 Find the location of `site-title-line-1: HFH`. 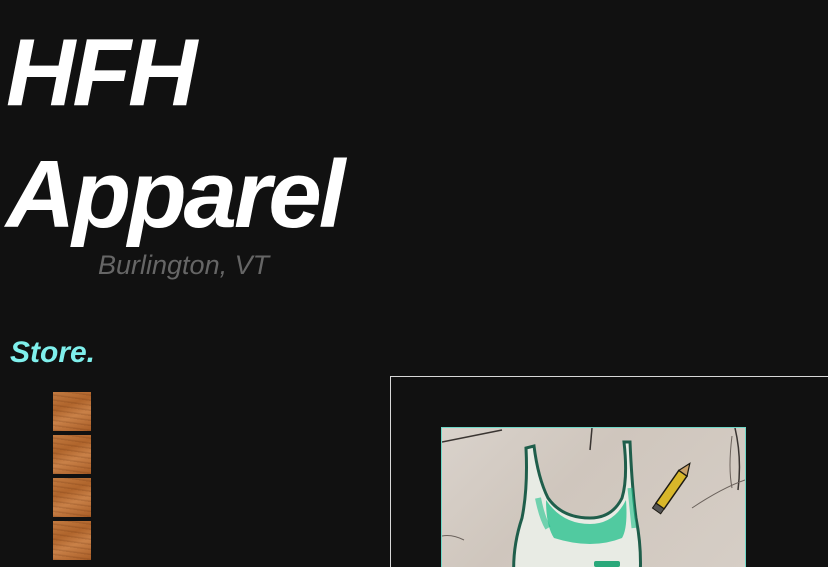

site-title-line-1: HFH is located at coordinates (101, 72).